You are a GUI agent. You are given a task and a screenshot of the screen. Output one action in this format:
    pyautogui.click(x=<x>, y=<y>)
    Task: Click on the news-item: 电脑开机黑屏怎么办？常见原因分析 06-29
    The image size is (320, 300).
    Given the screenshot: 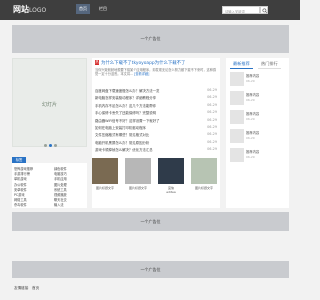 What is the action you would take?
    pyautogui.click(x=156, y=143)
    